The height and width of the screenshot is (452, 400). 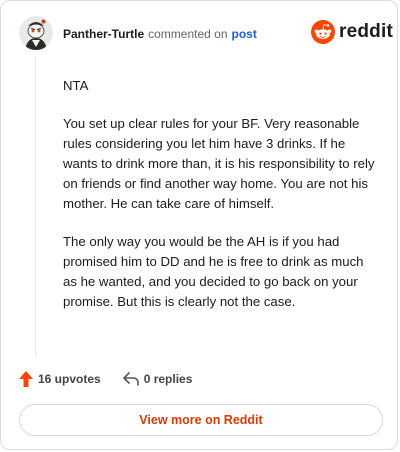 I want to click on upvote-button: 16 upvotes, so click(x=60, y=379).